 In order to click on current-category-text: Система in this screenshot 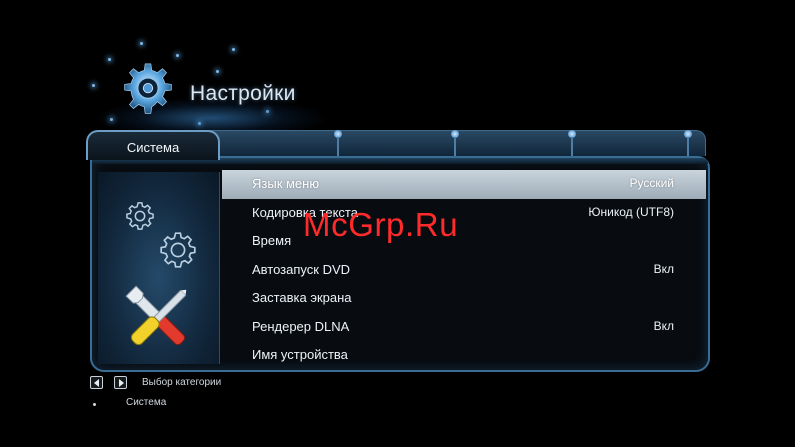, I will do `click(146, 402)`.